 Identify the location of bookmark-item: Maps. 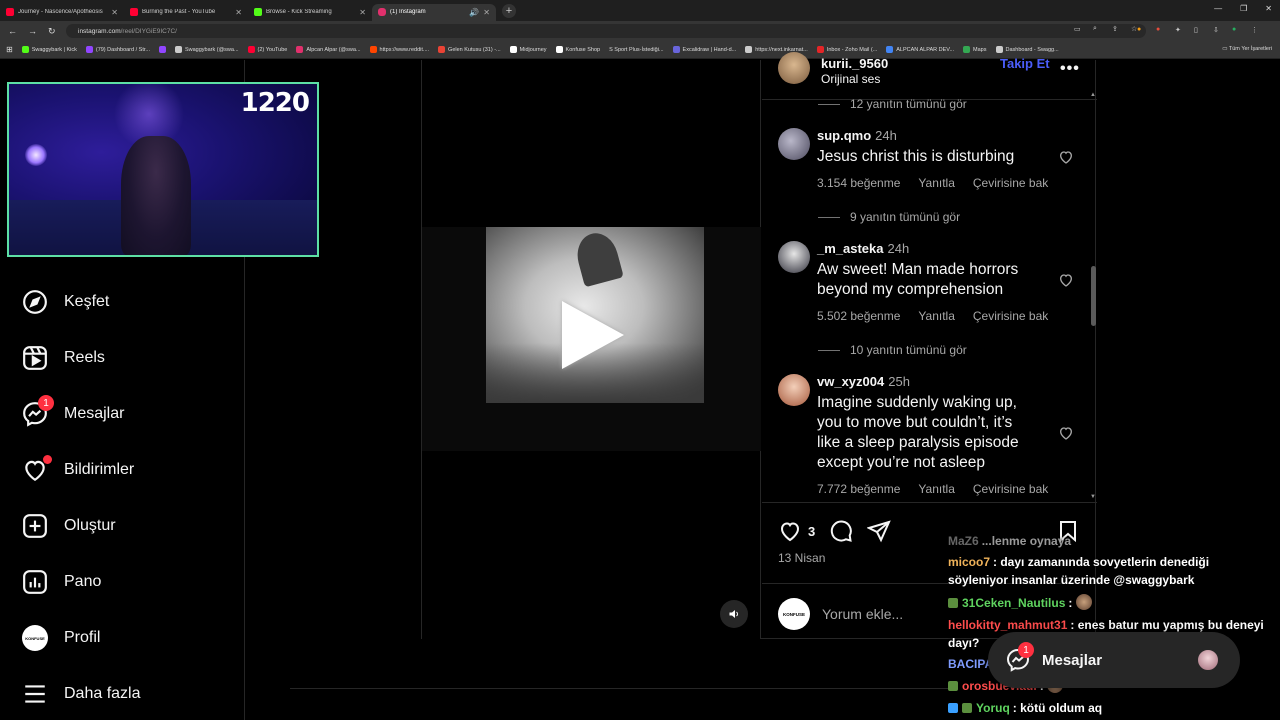
(975, 49).